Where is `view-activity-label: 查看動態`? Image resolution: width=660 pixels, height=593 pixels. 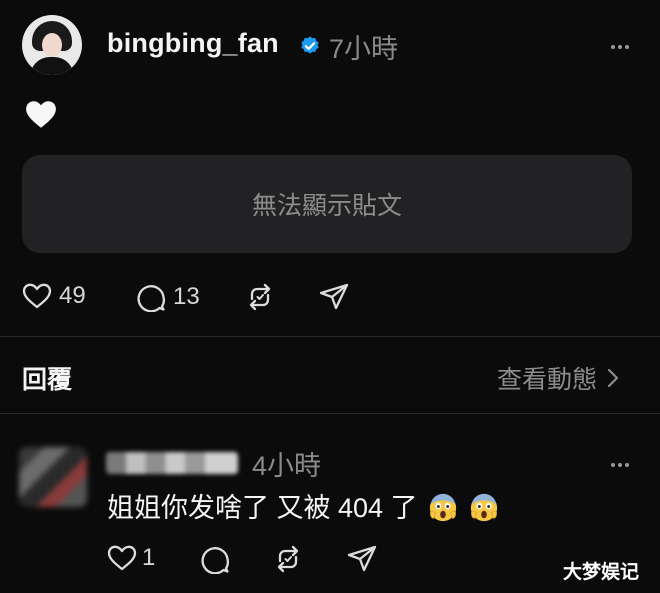 view-activity-label: 查看動態 is located at coordinates (547, 380).